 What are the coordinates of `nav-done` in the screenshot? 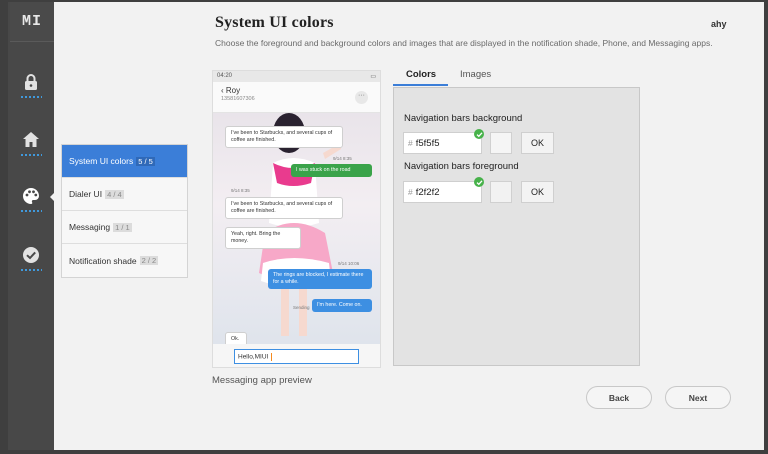 It's located at (31, 260).